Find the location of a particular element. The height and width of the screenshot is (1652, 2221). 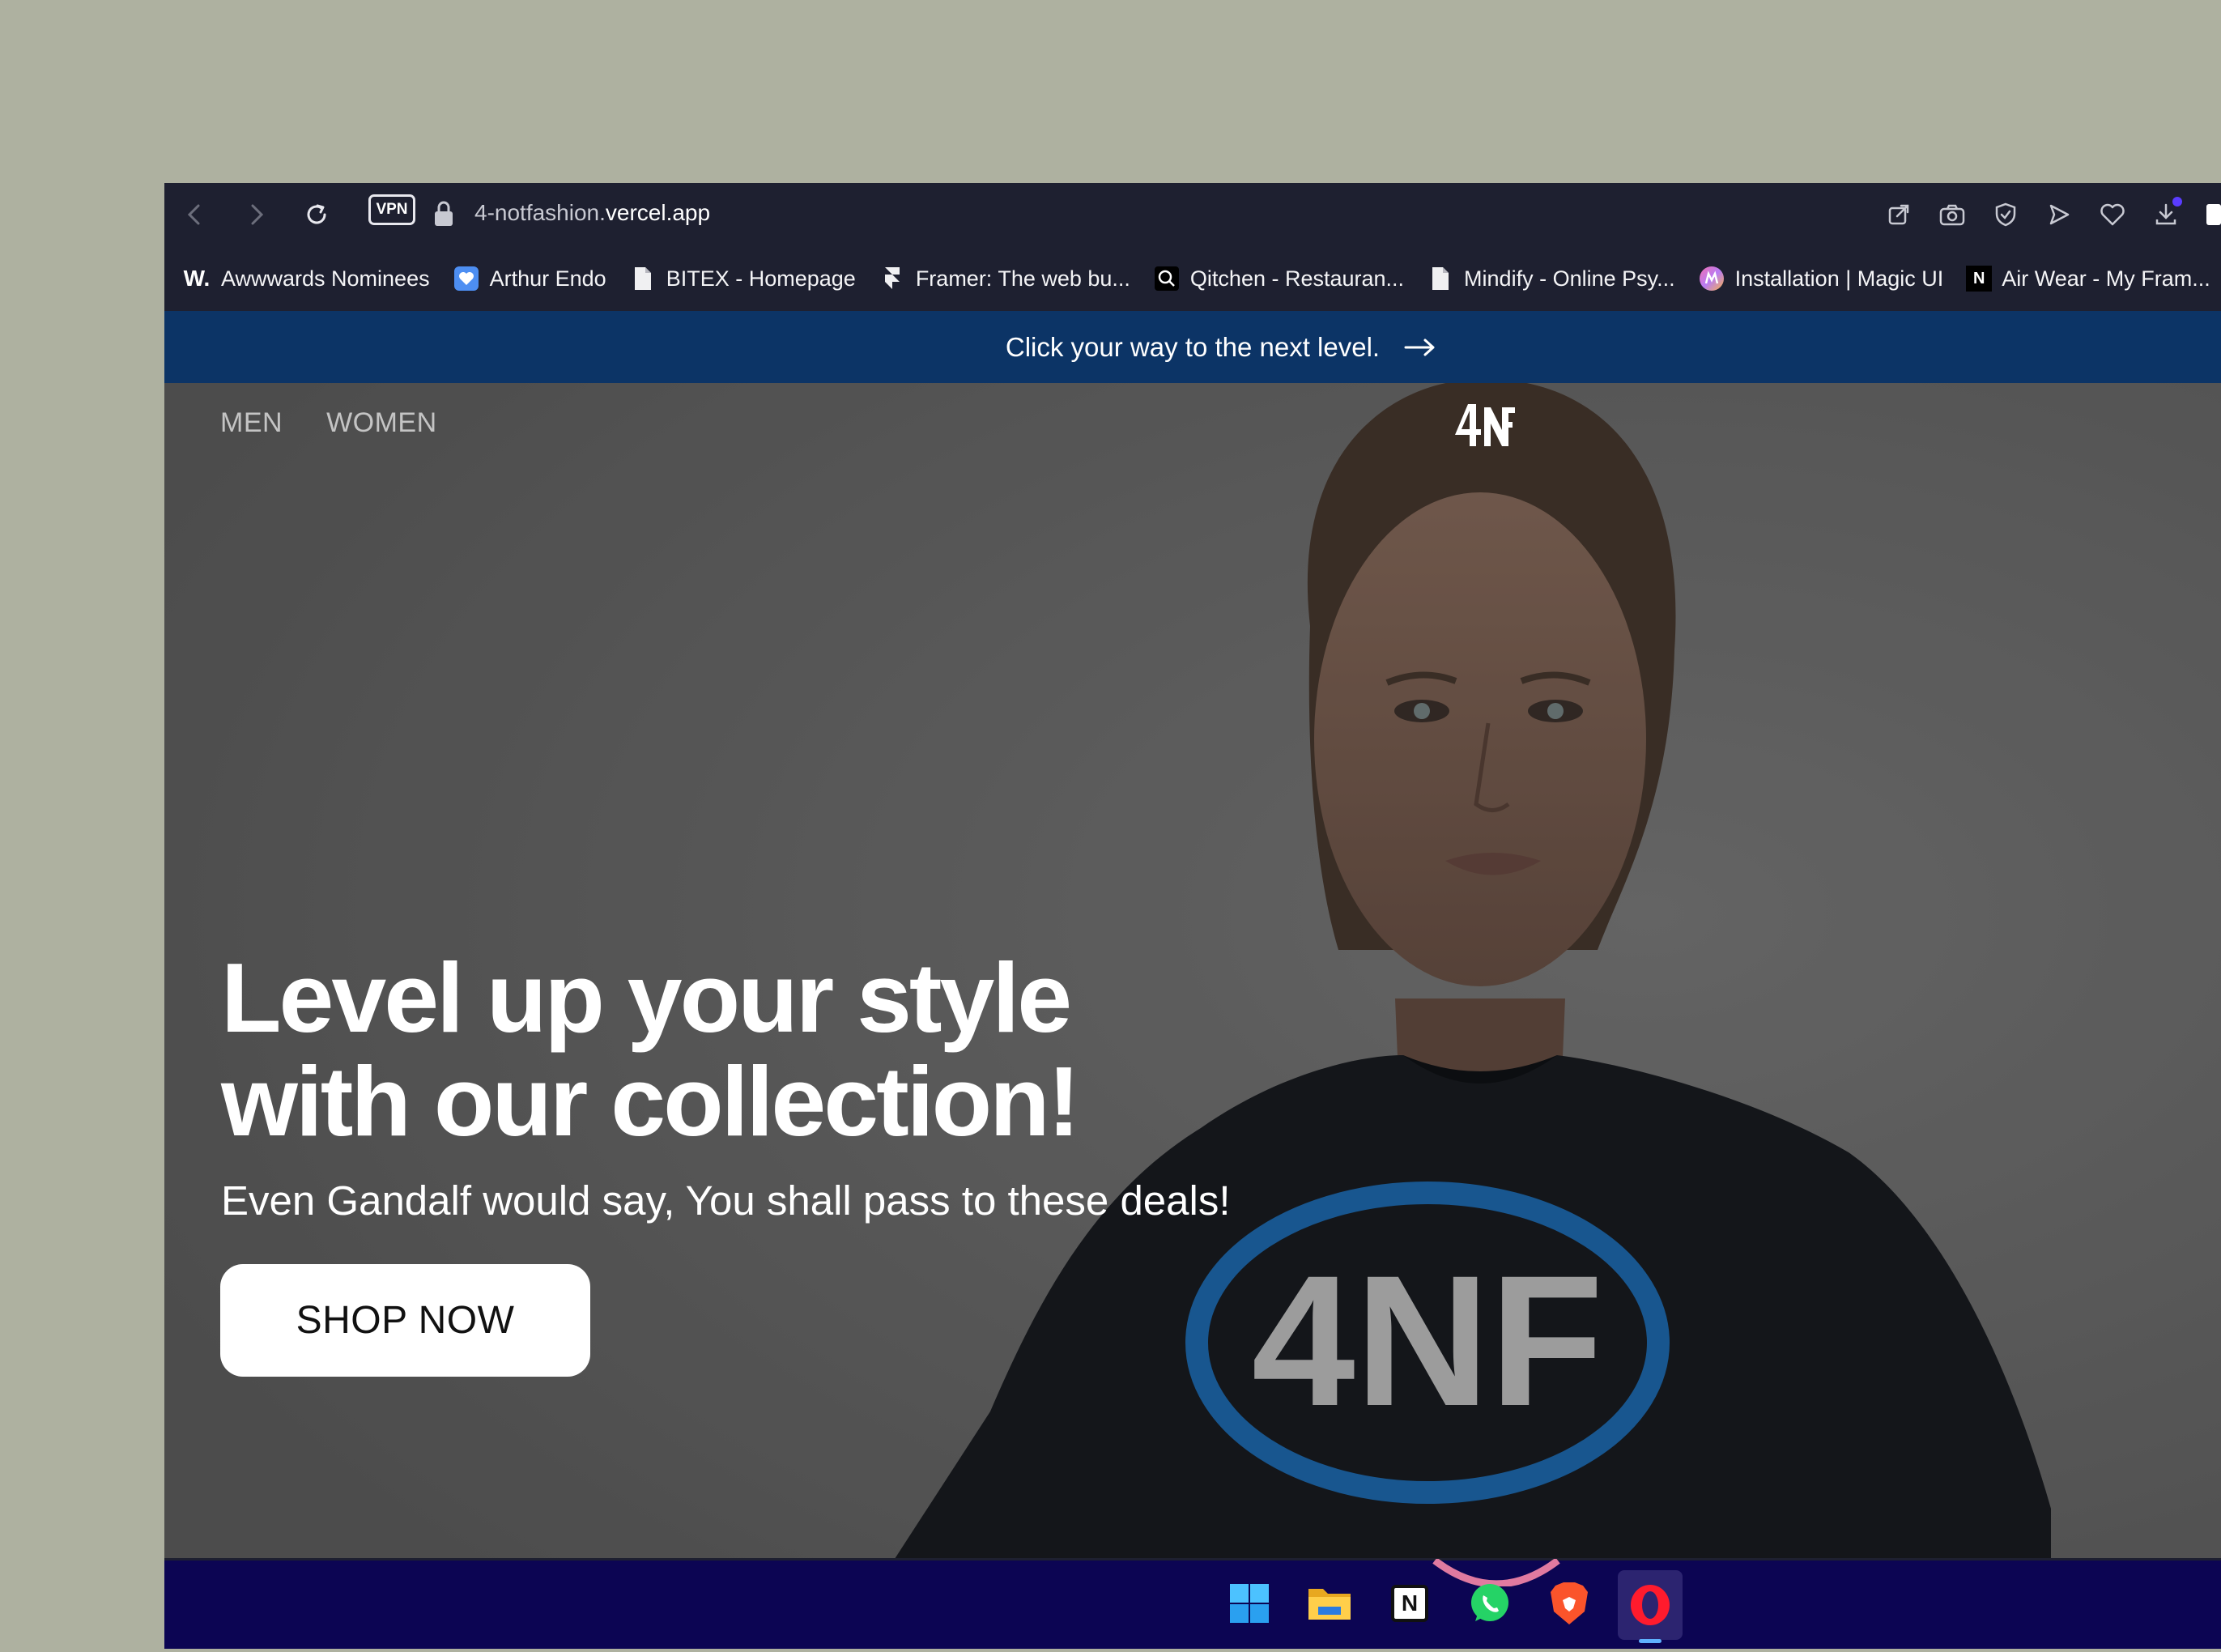

nav-men: MEN is located at coordinates (251, 423).